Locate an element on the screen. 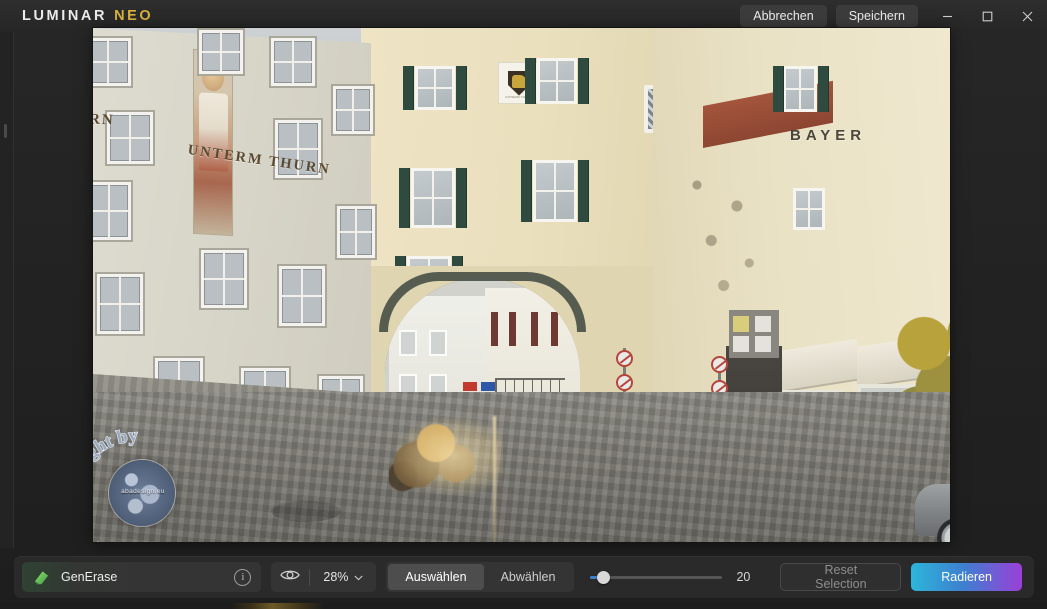 This screenshot has height=609, width=1047. chevron-down-icon is located at coordinates (358, 577).